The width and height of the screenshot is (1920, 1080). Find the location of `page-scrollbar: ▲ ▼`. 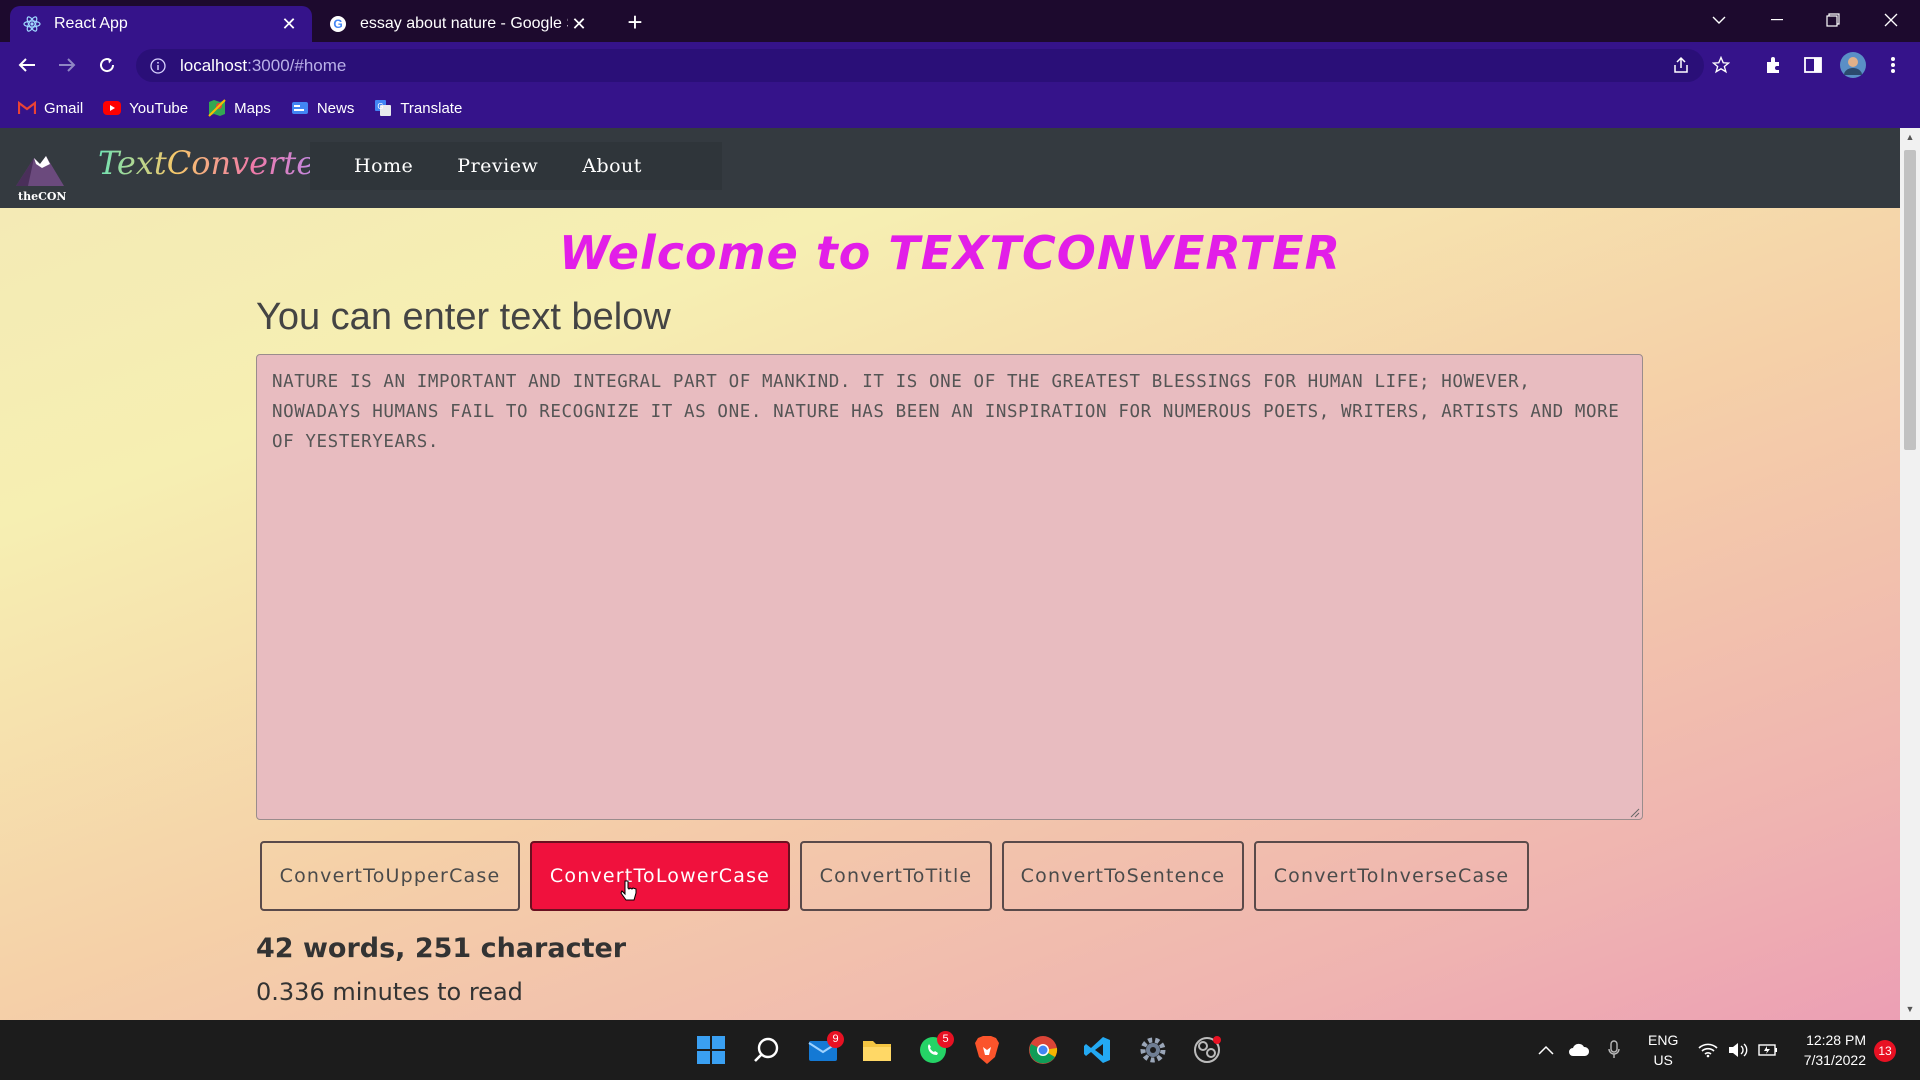

page-scrollbar: ▲ ▼ is located at coordinates (1910, 574).